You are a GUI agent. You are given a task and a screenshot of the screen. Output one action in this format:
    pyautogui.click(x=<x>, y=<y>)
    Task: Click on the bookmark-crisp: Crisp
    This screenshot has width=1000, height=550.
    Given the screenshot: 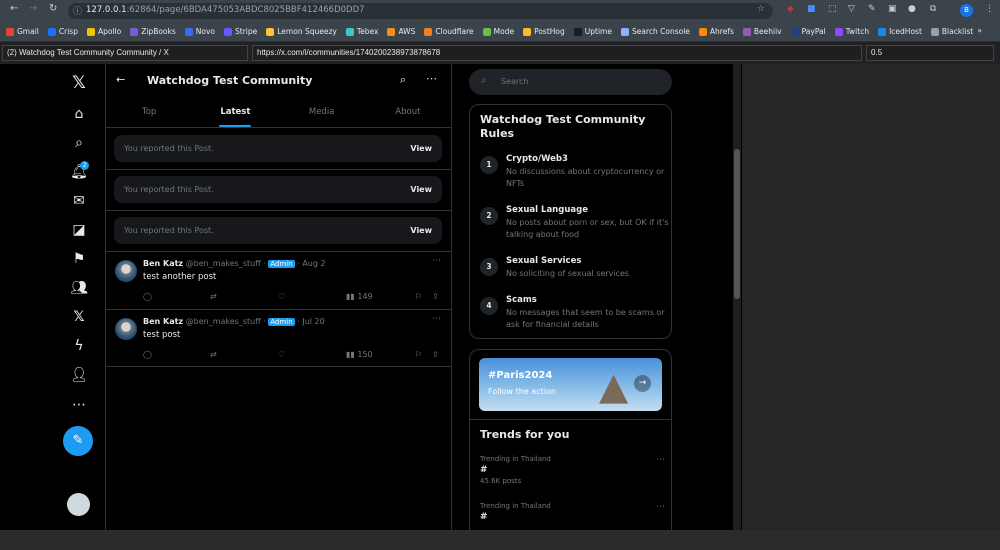 What is the action you would take?
    pyautogui.click(x=62, y=31)
    